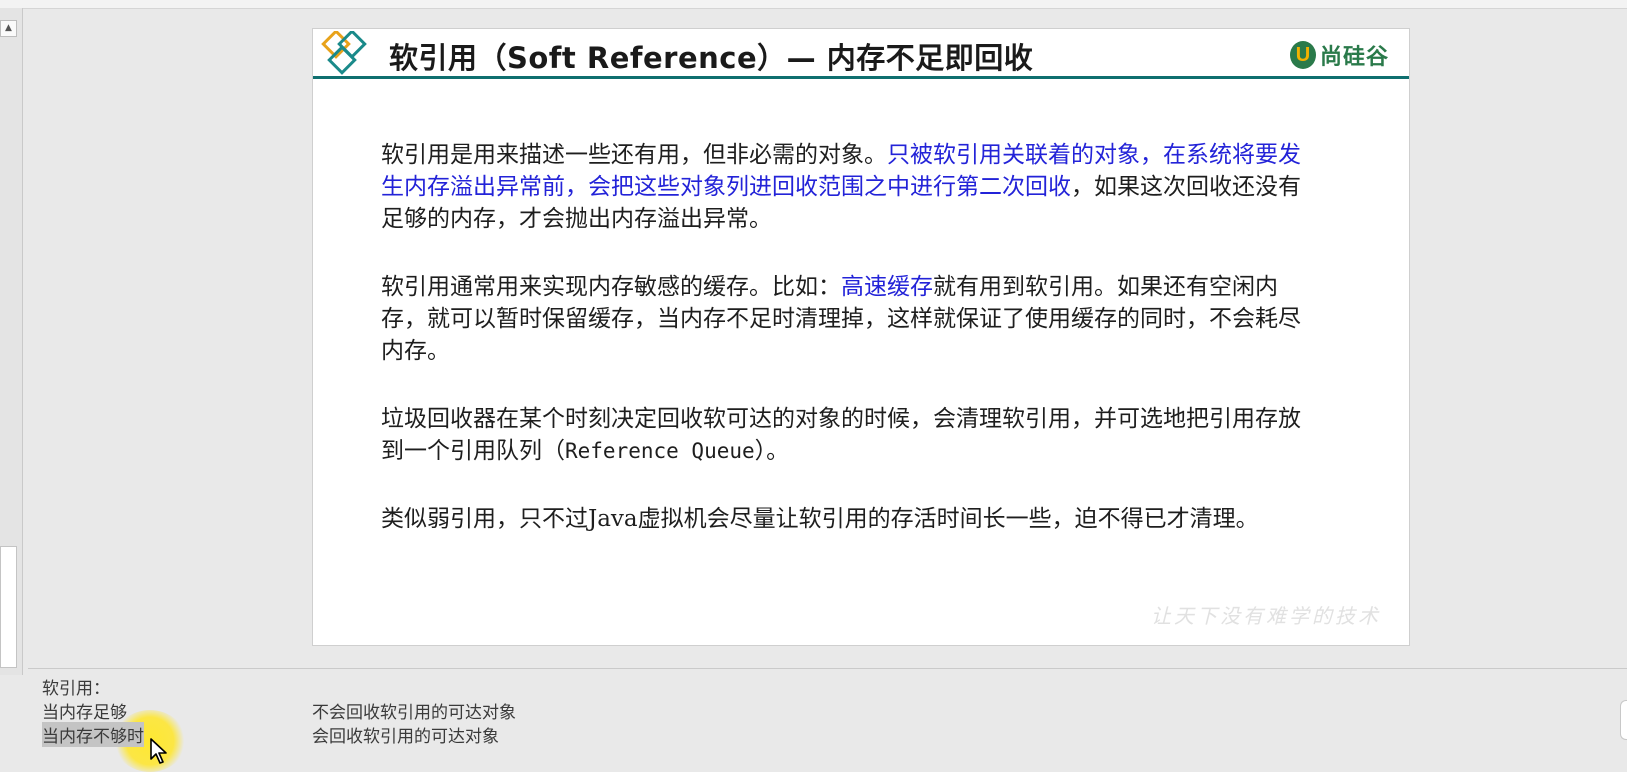 This screenshot has width=1627, height=772. What do you see at coordinates (634, 155) in the screenshot?
I see `paragraph-1-text: 软引用是用来描述一些还有用，但非必需的对象。` at bounding box center [634, 155].